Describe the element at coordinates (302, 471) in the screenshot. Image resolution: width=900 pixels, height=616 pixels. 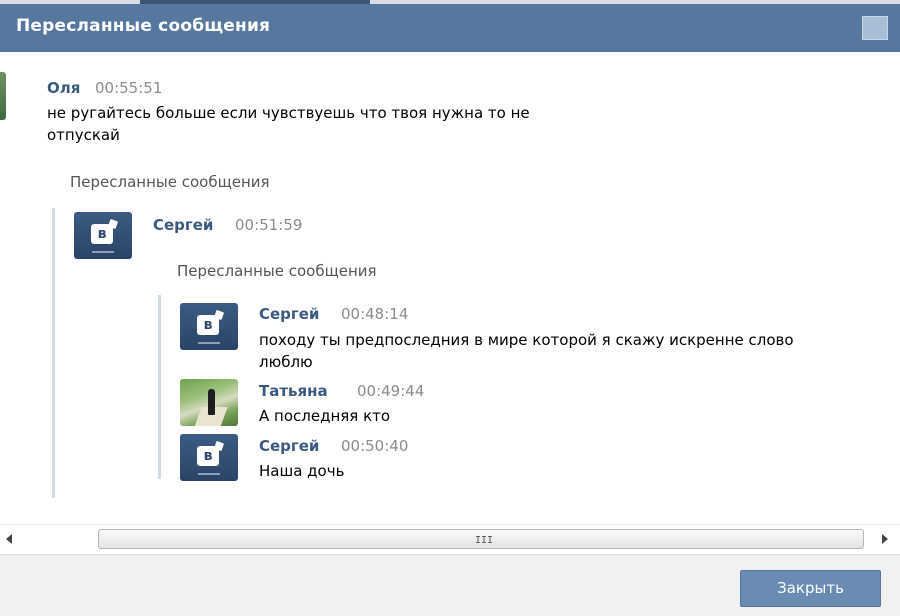
I see `nested-message-text-line1: Наша дочь` at that location.